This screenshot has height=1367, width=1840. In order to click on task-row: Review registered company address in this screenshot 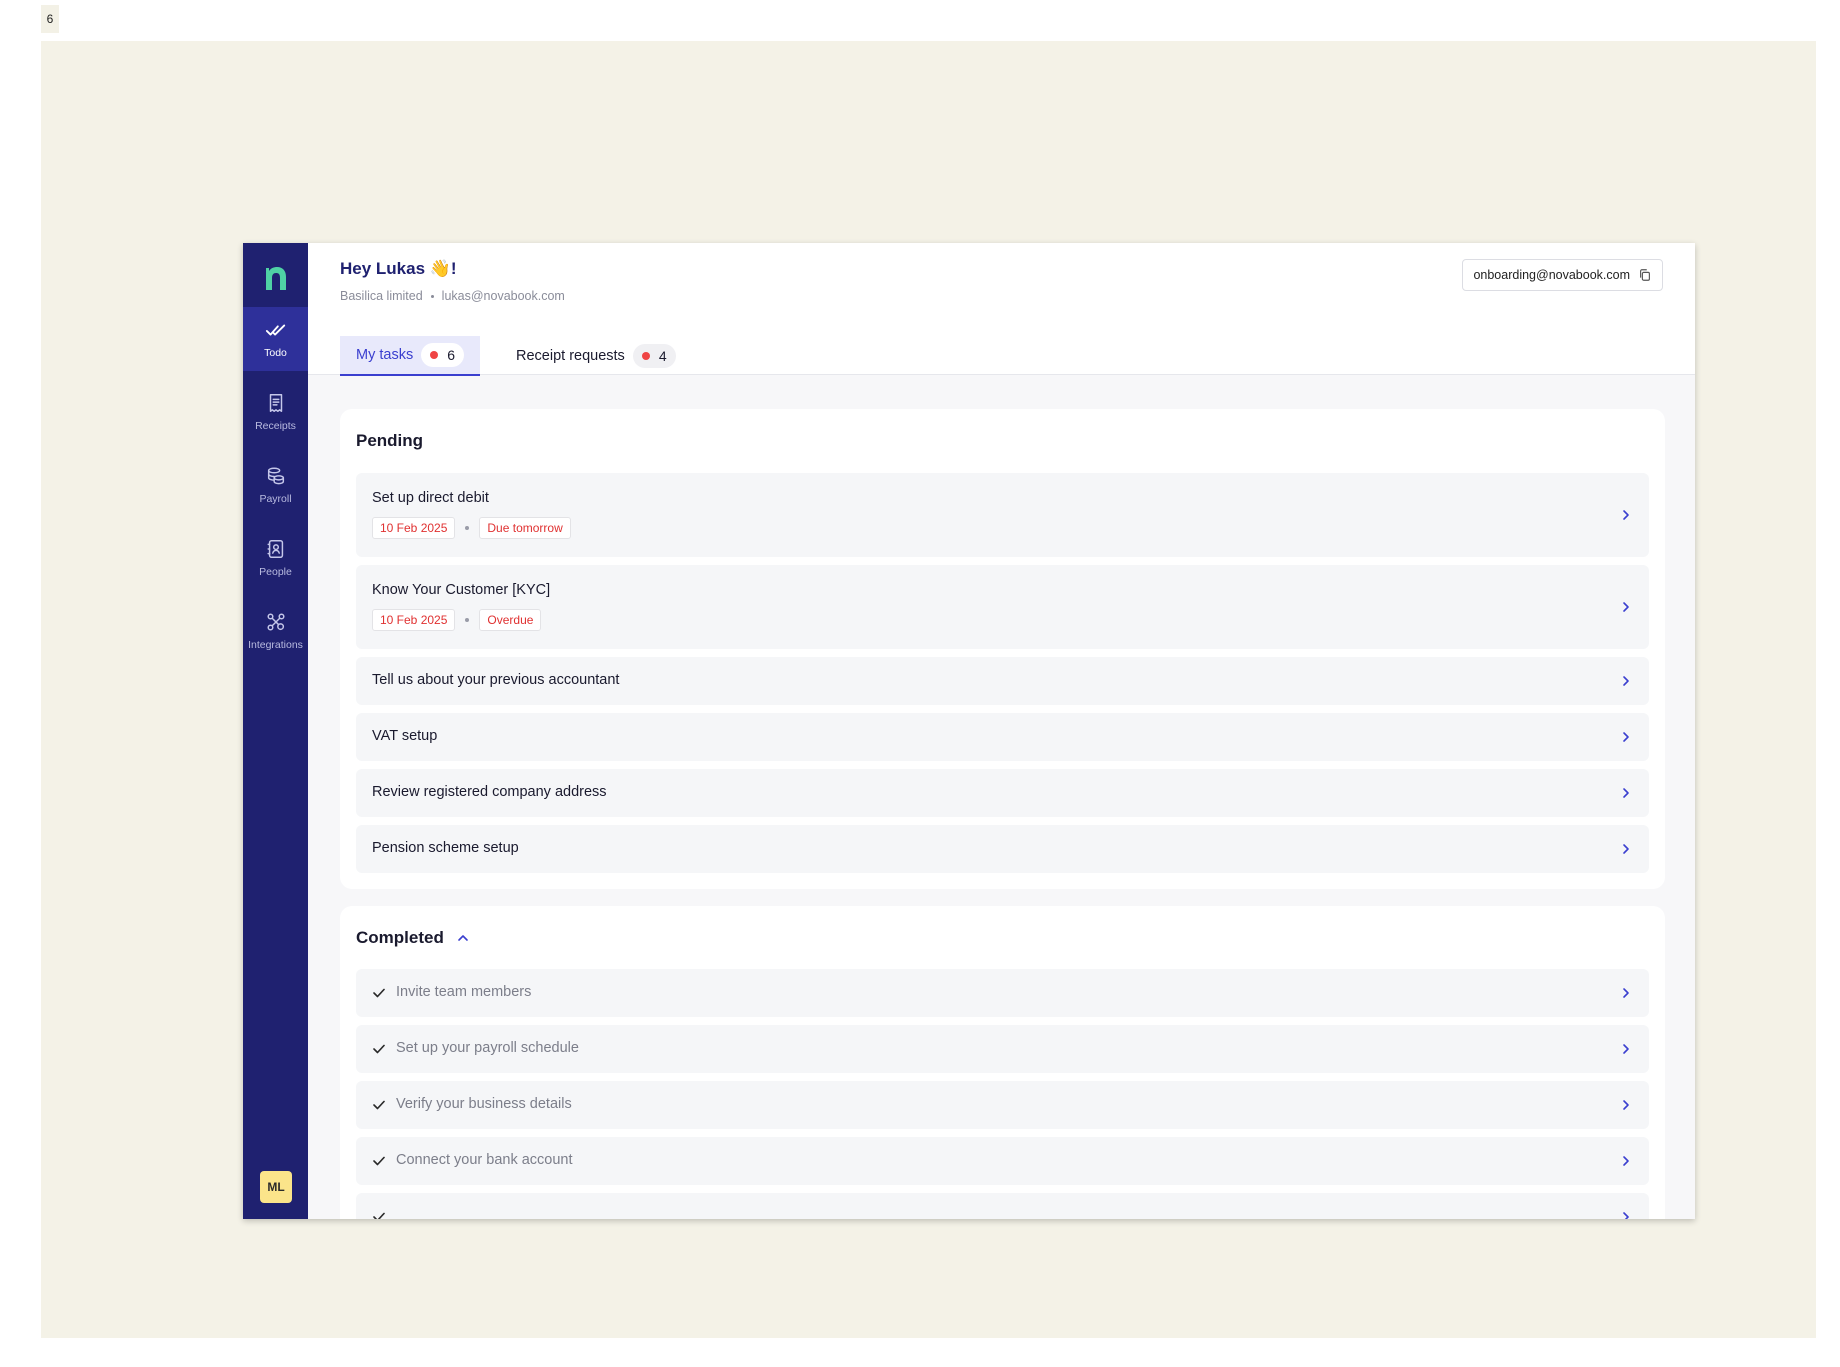, I will do `click(1002, 793)`.